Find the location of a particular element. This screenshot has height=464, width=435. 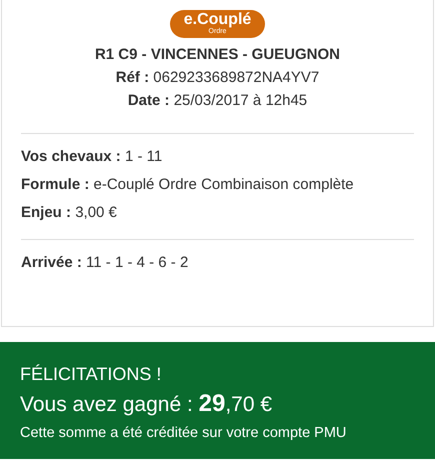

race-title: R1 C9 - VINCENNES - GUEUGNON is located at coordinates (217, 54).